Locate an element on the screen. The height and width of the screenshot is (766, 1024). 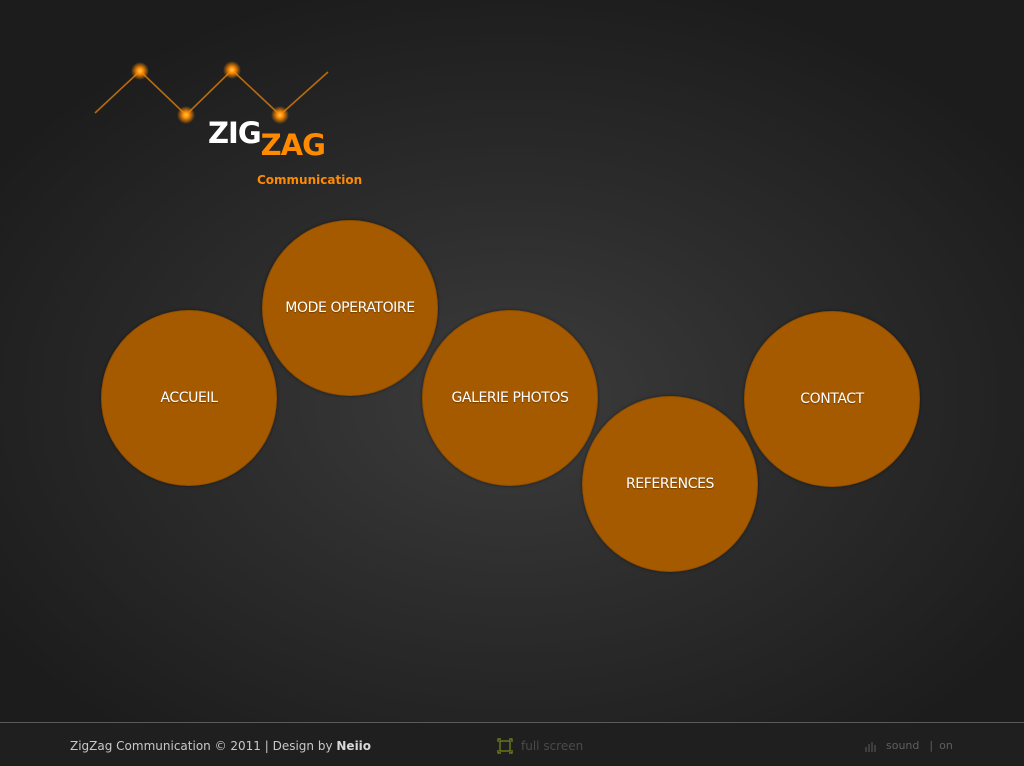
nav-references-label: REFERENCES is located at coordinates (670, 484).